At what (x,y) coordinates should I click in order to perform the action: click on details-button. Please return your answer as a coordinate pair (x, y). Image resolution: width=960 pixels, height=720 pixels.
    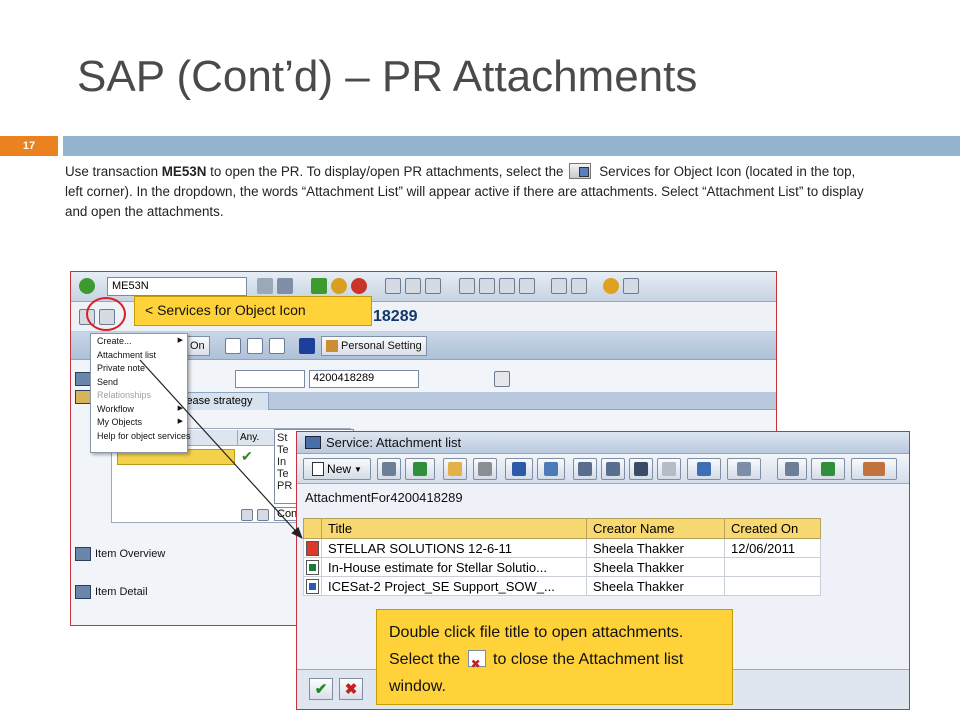
    Looking at the image, I should click on (551, 469).